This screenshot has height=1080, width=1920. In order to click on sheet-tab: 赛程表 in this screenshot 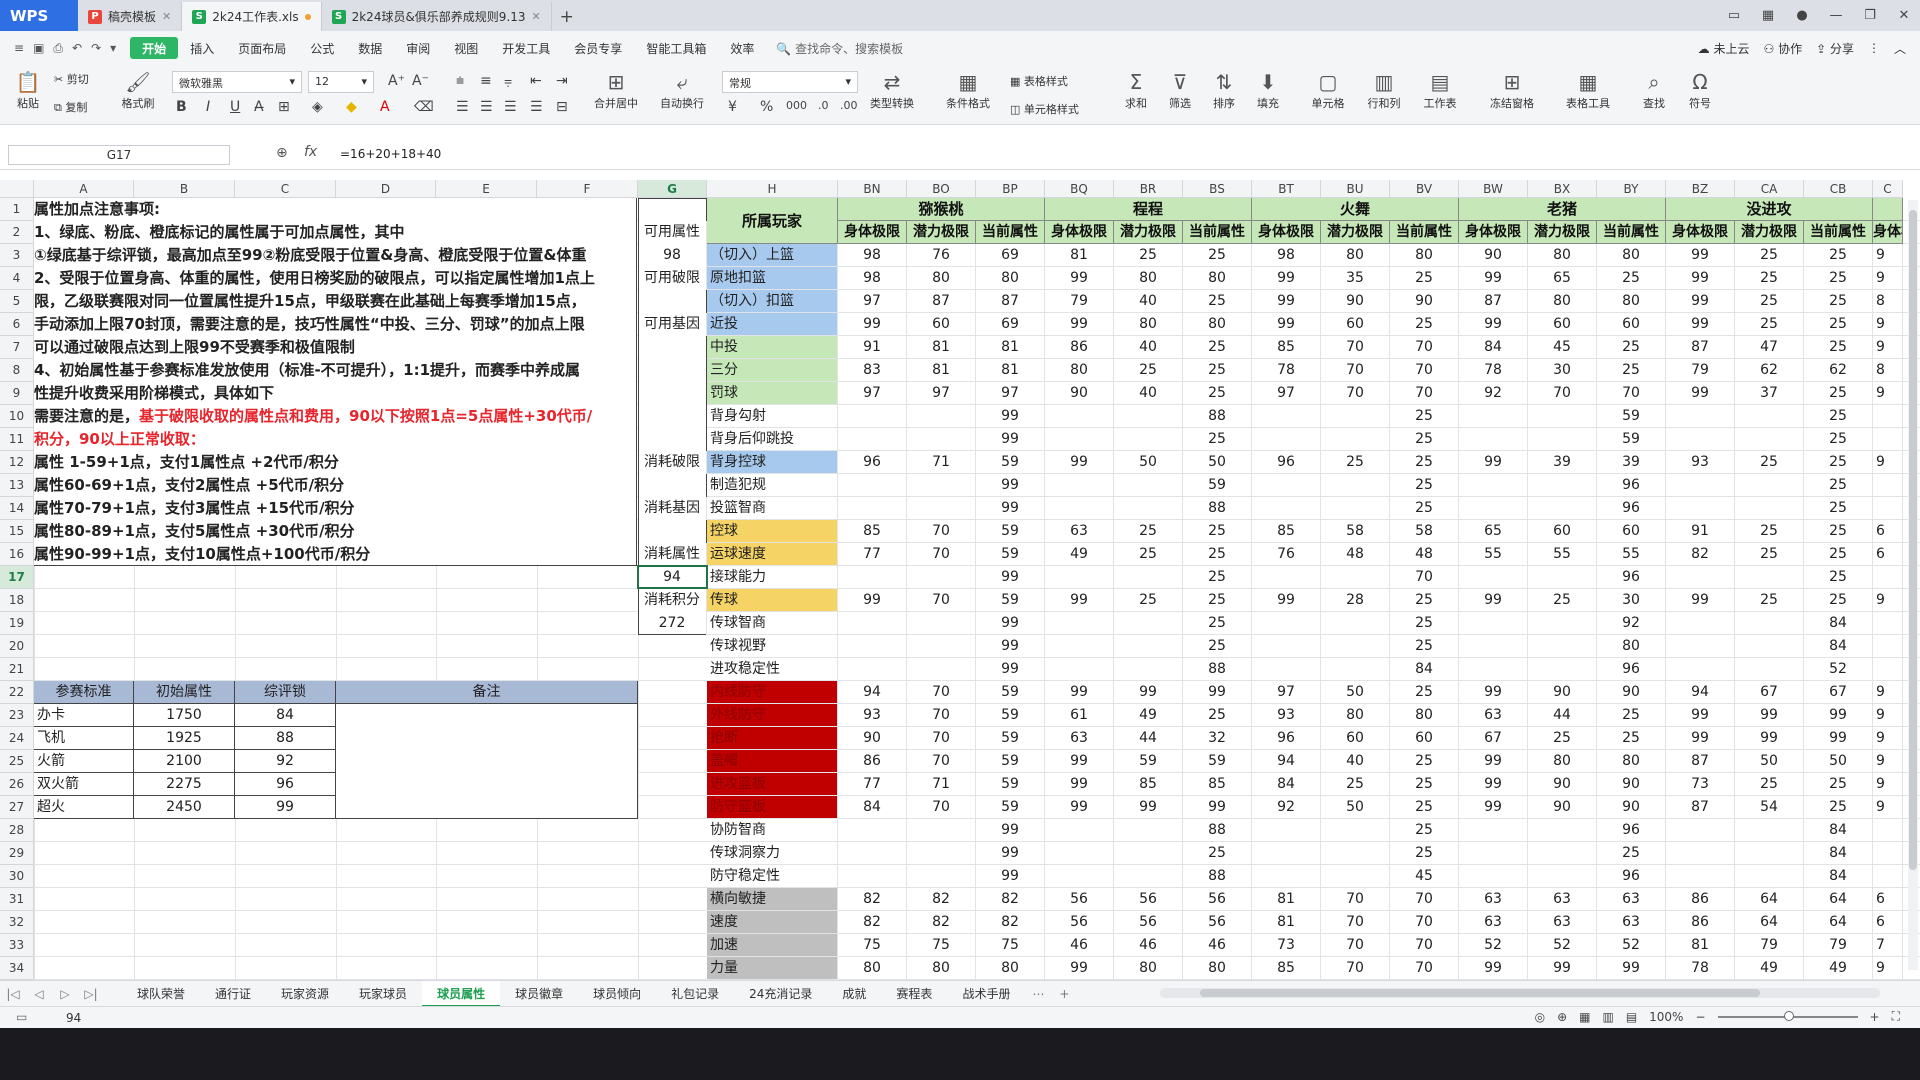, I will do `click(914, 994)`.